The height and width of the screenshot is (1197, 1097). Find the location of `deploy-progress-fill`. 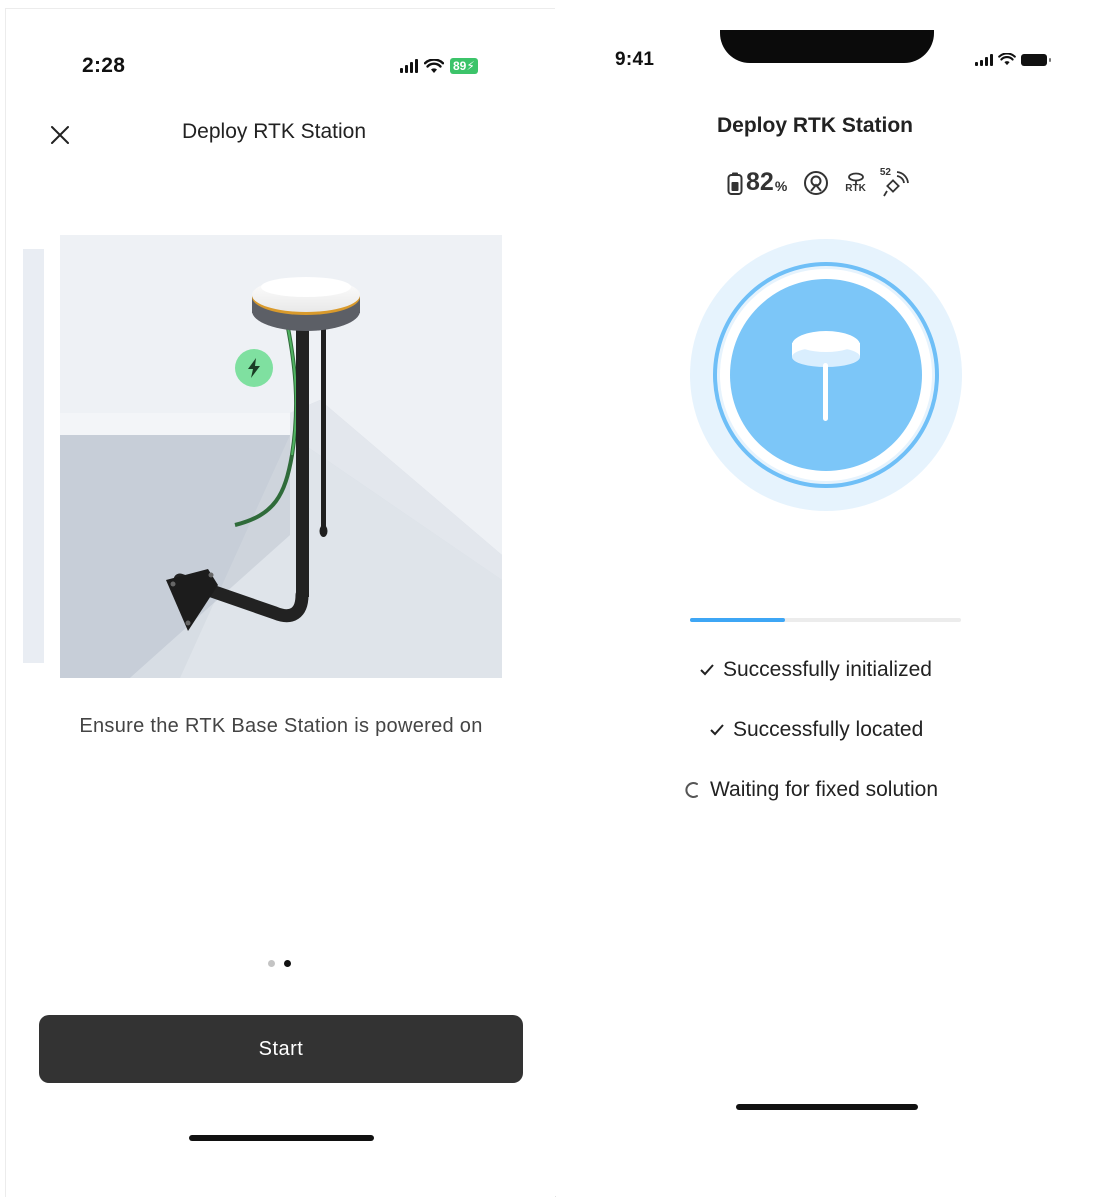

deploy-progress-fill is located at coordinates (737, 620).